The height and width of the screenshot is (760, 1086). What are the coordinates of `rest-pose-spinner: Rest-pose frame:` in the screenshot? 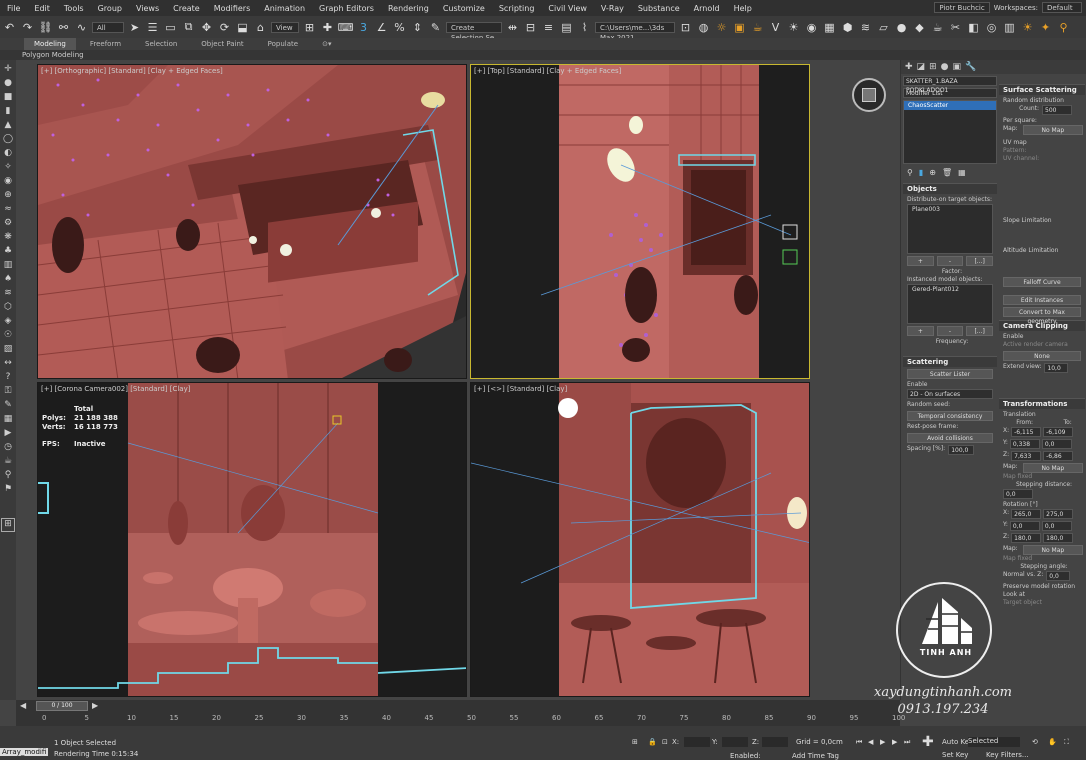 It's located at (950, 427).